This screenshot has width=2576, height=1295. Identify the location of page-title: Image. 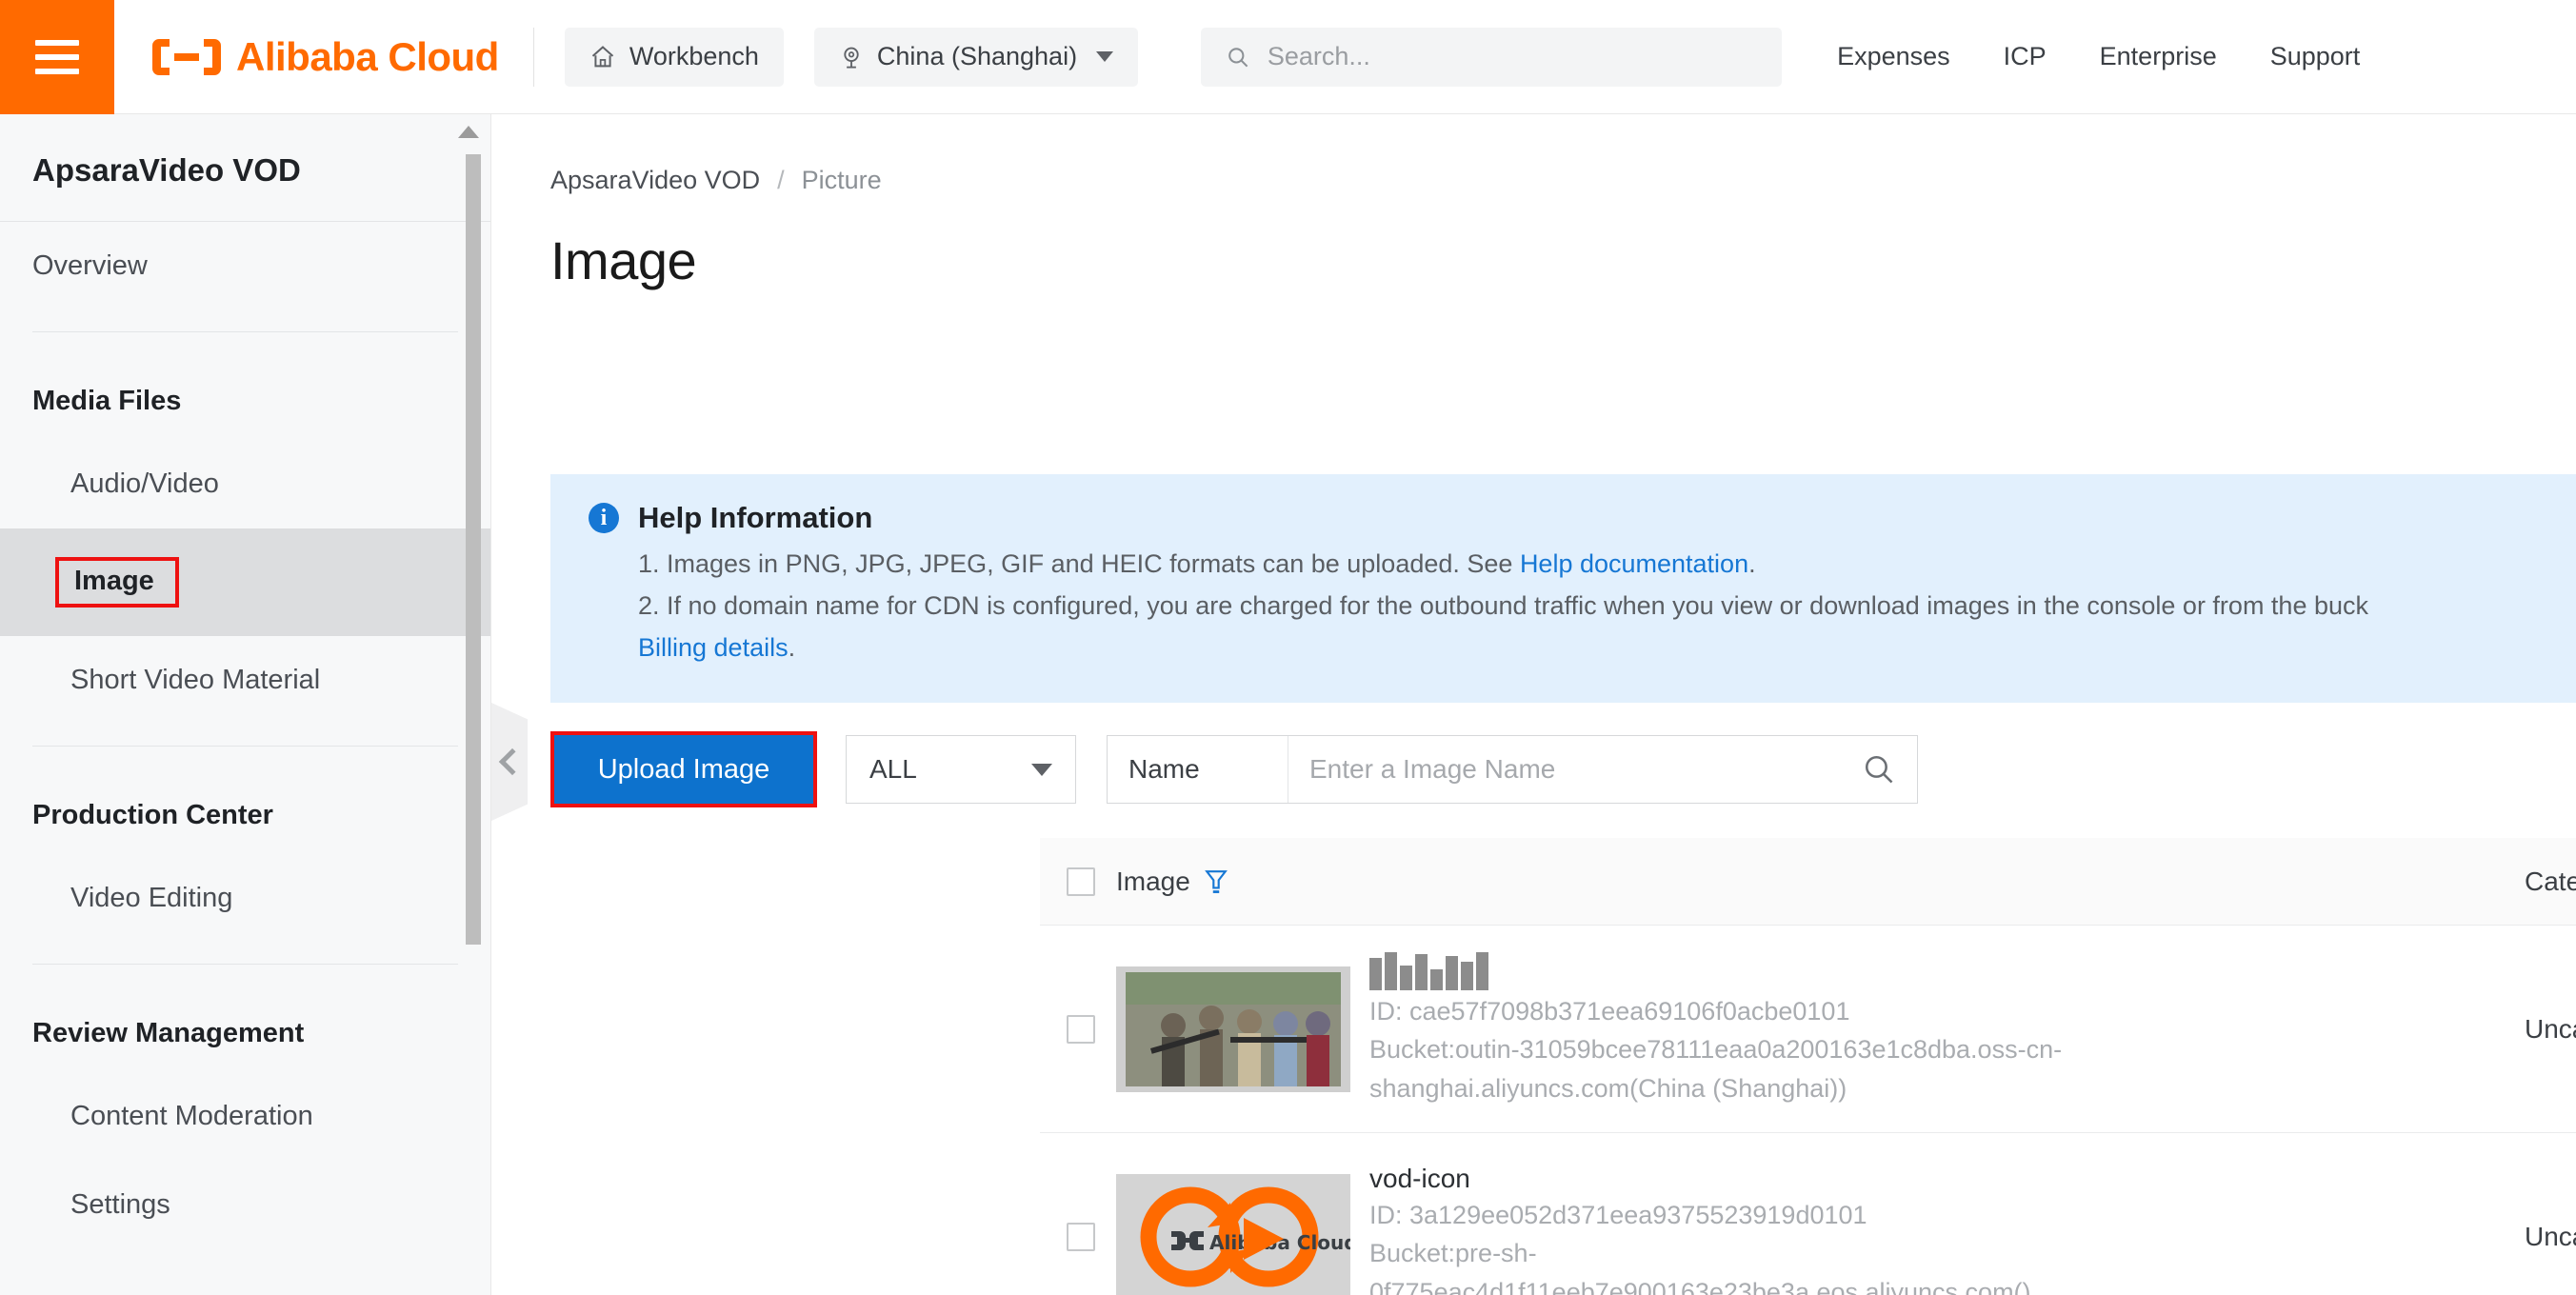
(623, 260).